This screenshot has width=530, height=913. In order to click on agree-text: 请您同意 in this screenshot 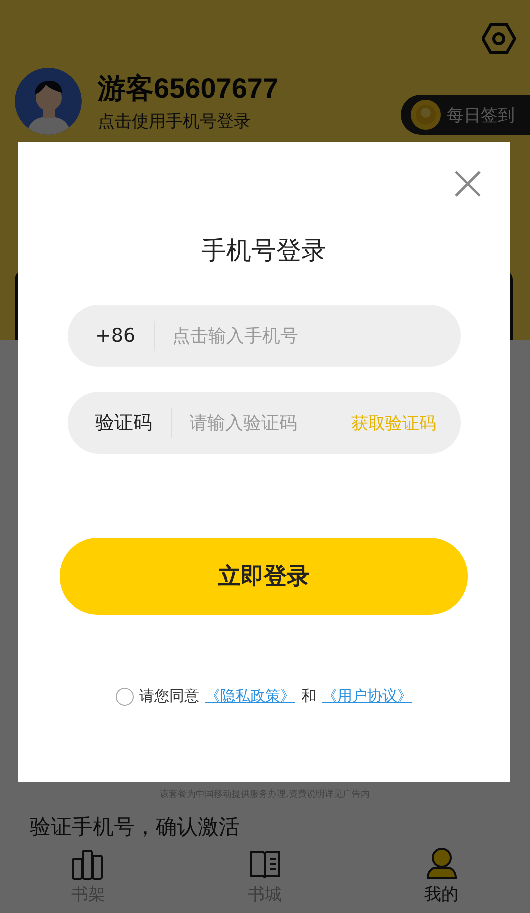, I will do `click(170, 696)`.